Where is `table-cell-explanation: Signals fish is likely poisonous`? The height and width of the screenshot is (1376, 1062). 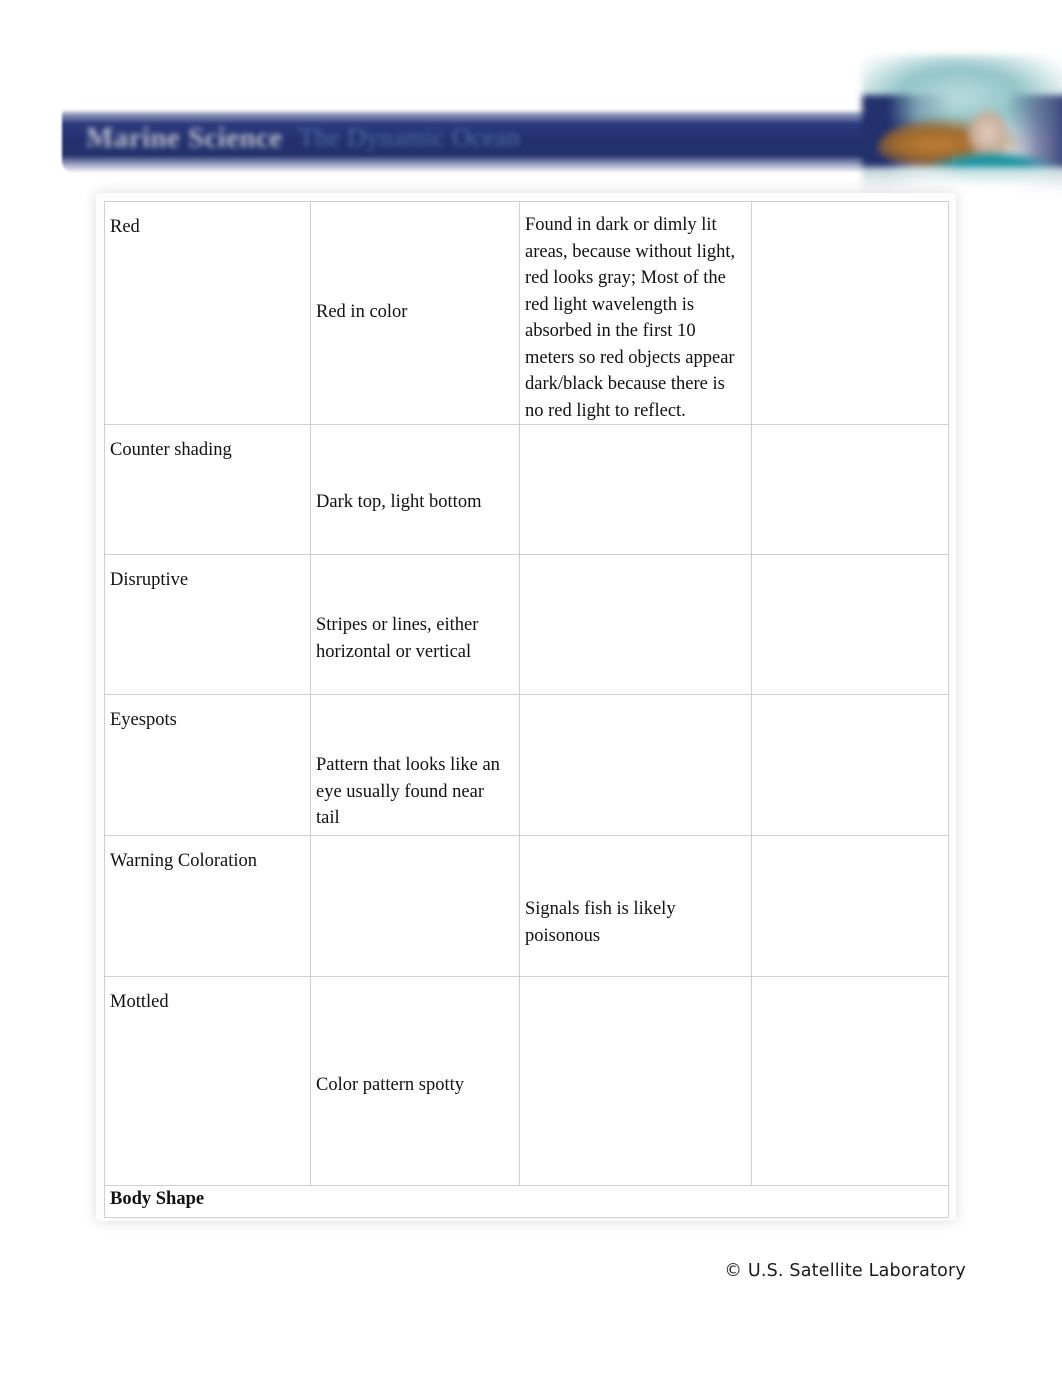 table-cell-explanation: Signals fish is likely poisonous is located at coordinates (635, 906).